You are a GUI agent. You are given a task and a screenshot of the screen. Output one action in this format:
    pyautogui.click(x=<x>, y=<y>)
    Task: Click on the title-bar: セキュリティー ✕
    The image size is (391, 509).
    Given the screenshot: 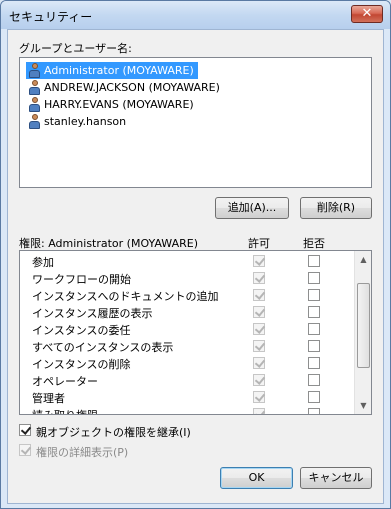 What is the action you would take?
    pyautogui.click(x=195, y=15)
    